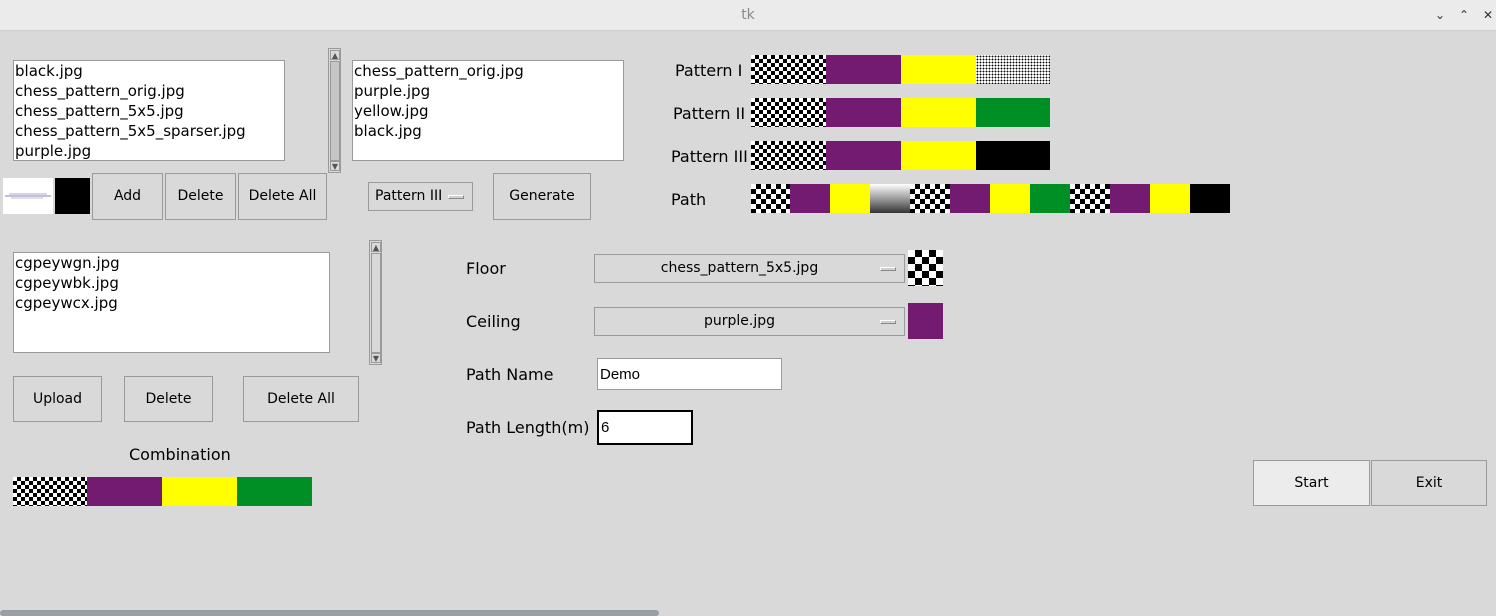  What do you see at coordinates (329, 613) in the screenshot?
I see `horizontal-scrollbar` at bounding box center [329, 613].